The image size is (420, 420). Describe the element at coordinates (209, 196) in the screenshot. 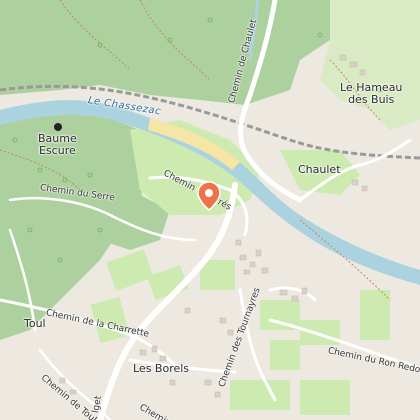

I see `map-pin-icon` at that location.